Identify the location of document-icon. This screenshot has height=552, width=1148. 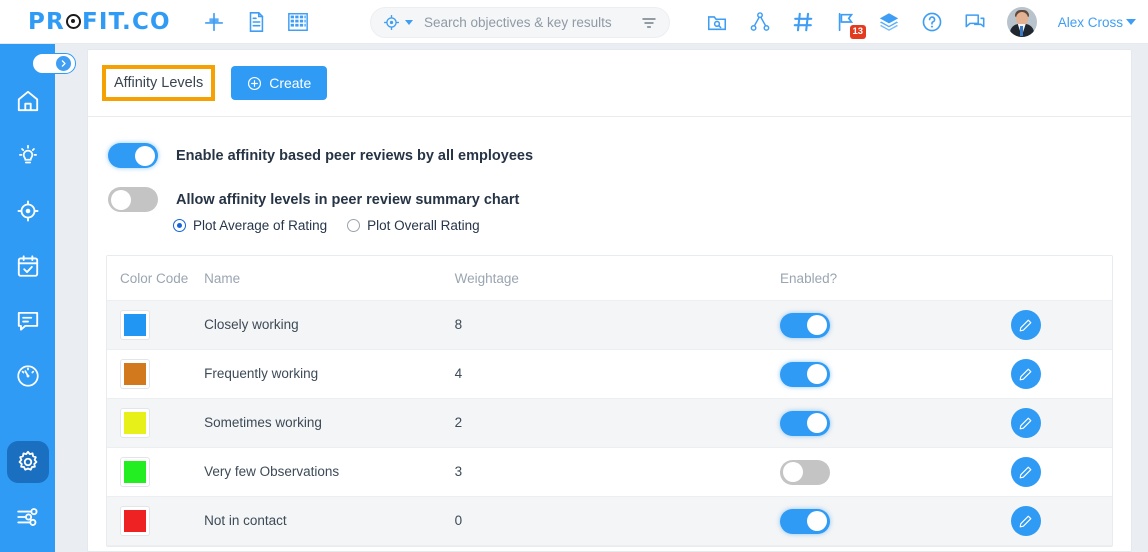
(256, 22).